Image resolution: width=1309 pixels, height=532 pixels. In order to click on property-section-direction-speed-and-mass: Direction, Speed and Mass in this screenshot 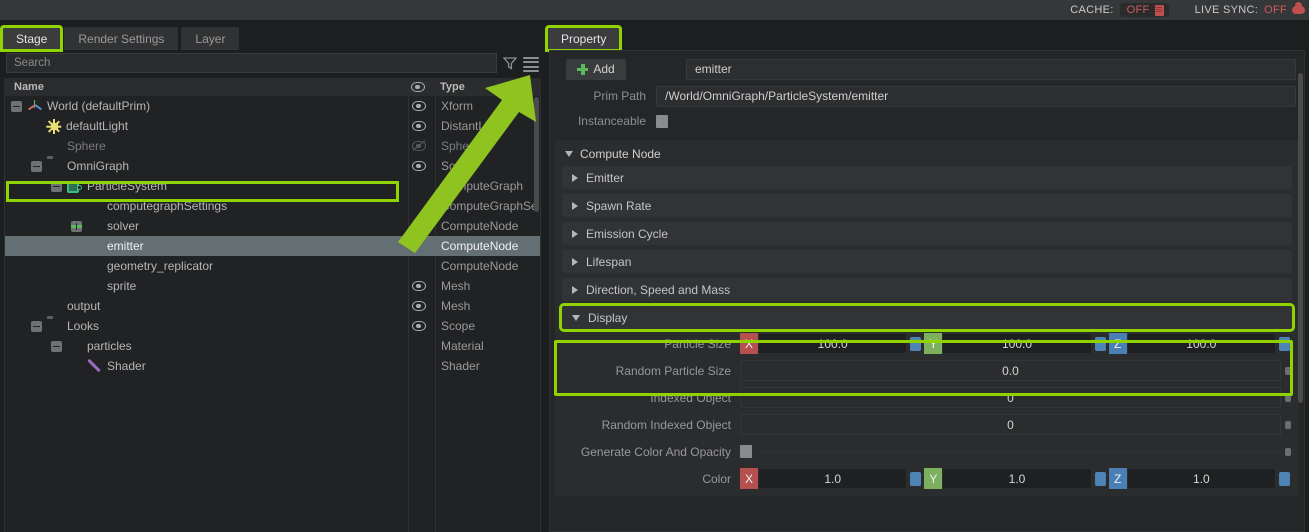, I will do `click(927, 289)`.